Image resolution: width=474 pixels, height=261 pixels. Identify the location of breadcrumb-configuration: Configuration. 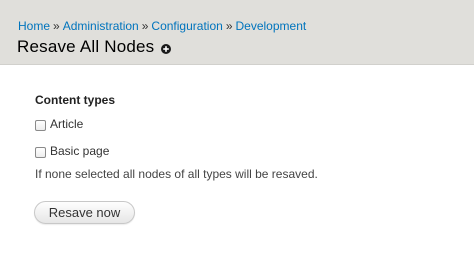
(186, 26).